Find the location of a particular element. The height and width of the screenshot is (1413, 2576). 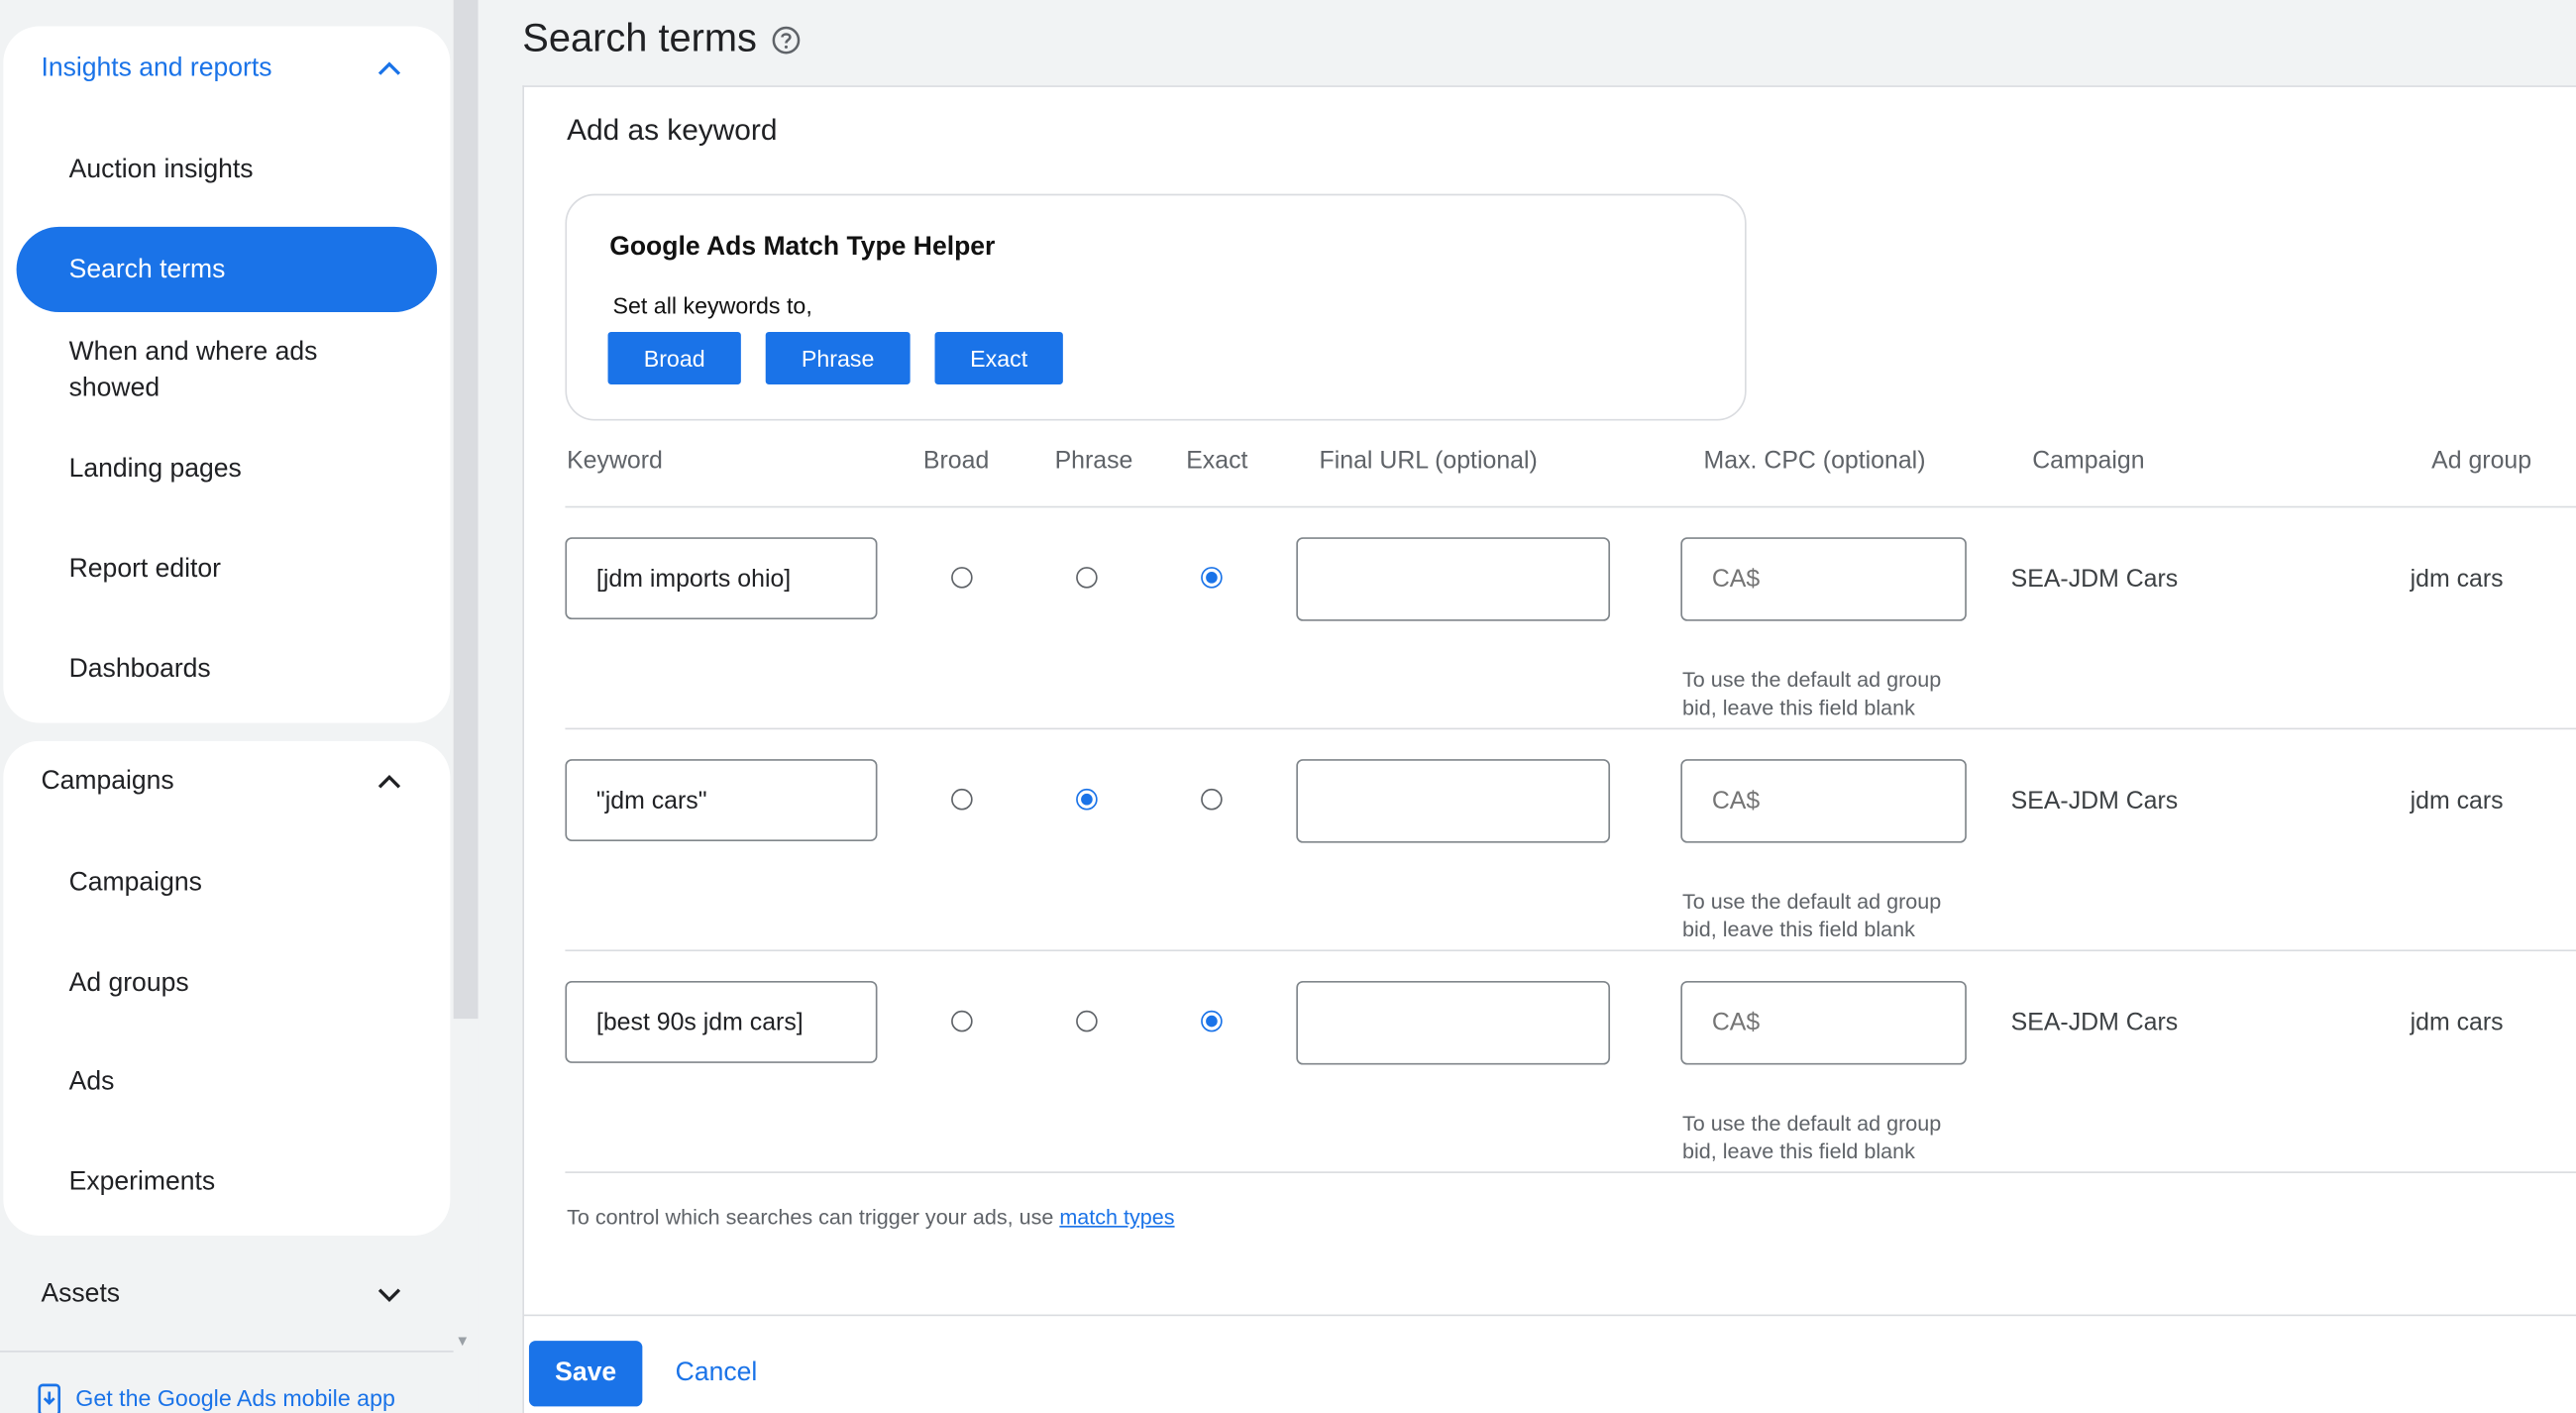

col-header-final-url: Final URL (optional) is located at coordinates (1429, 462).